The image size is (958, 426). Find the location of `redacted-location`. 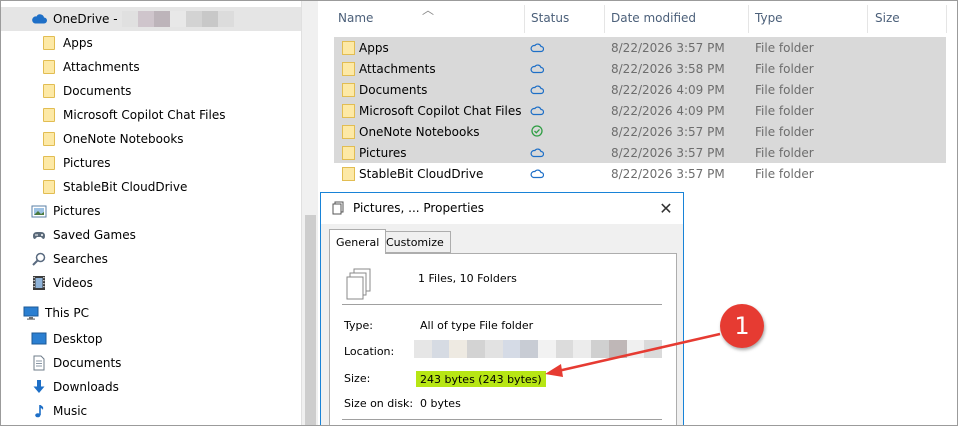

redacted-location is located at coordinates (538, 349).